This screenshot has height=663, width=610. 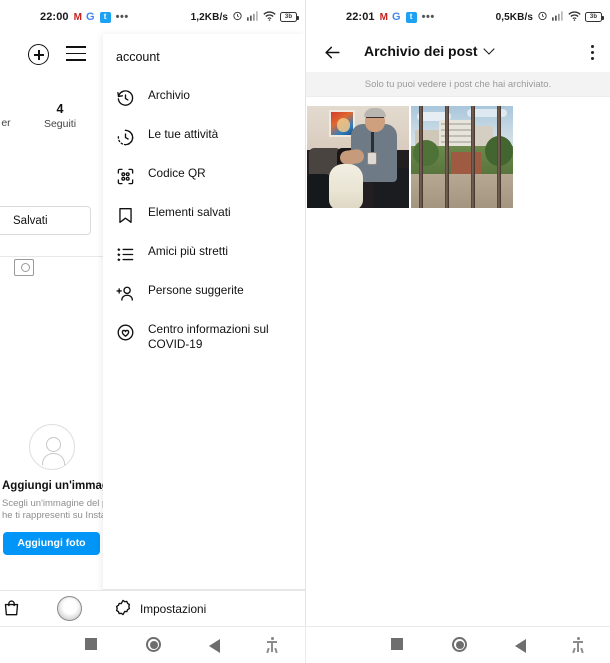 I want to click on add-photo-button: Aggiungi foto, so click(x=51, y=543).